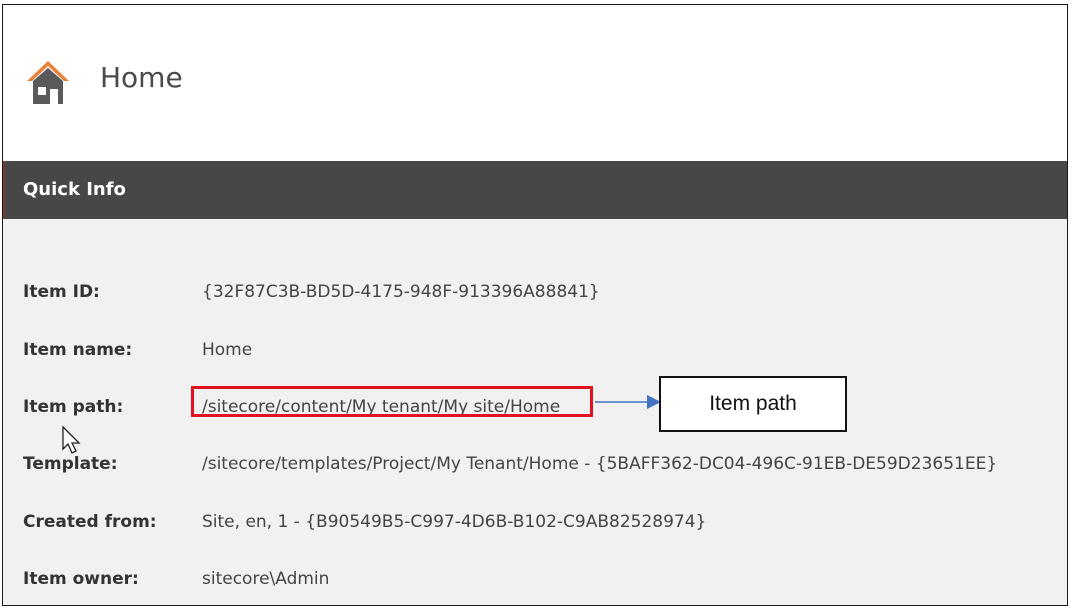 This screenshot has height=610, width=1072. I want to click on home-icon, so click(48, 82).